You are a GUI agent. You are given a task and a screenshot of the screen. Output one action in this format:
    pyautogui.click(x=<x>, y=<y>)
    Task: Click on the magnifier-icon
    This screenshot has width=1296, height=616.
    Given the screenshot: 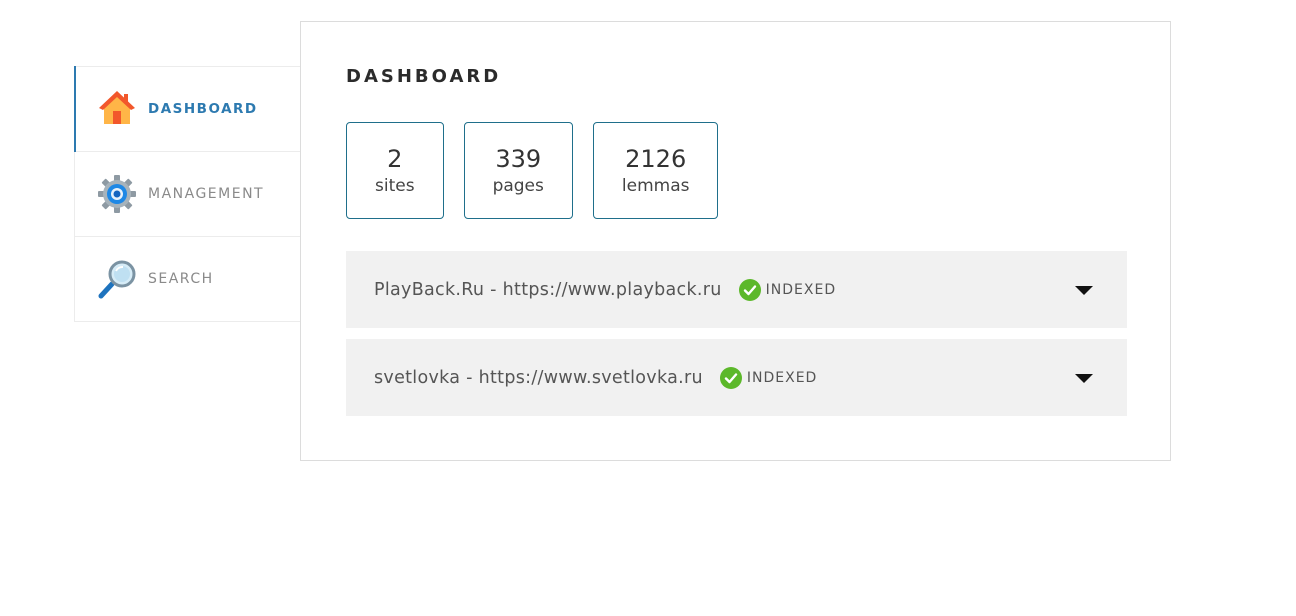 What is the action you would take?
    pyautogui.click(x=117, y=279)
    